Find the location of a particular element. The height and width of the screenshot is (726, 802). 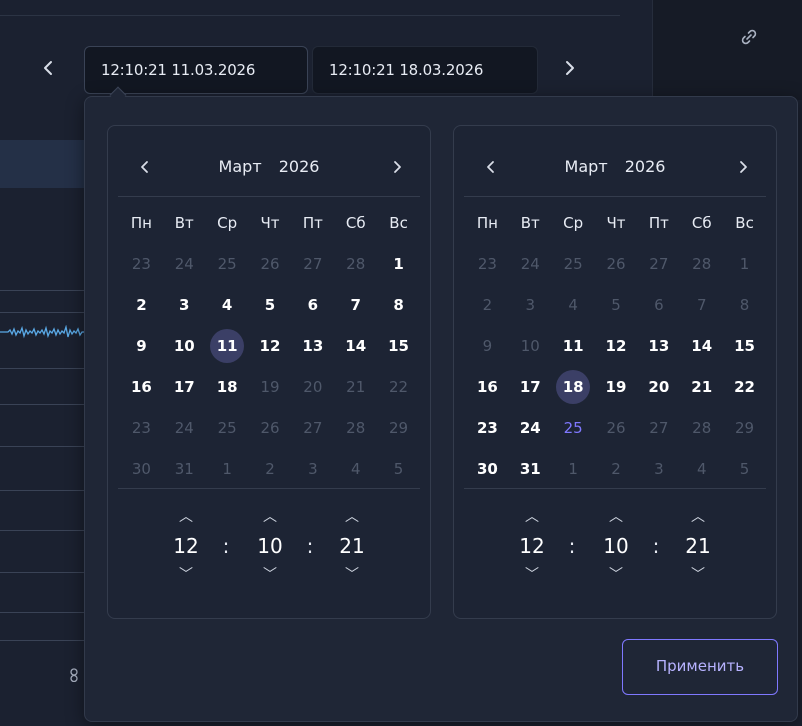

link-icon is located at coordinates (749, 40).